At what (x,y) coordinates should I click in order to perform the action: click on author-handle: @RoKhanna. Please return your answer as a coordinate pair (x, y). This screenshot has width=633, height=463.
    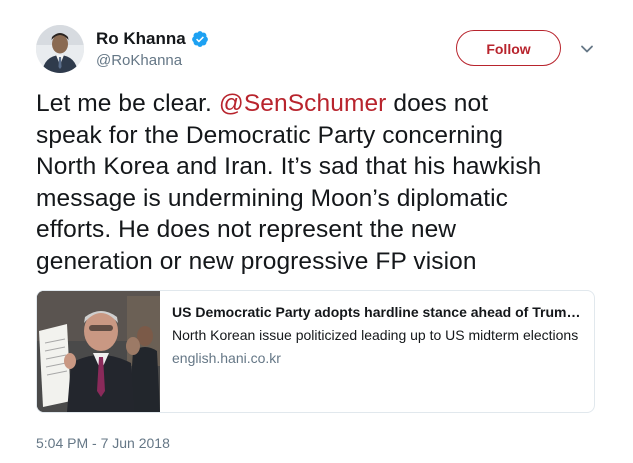
    Looking at the image, I should click on (139, 61).